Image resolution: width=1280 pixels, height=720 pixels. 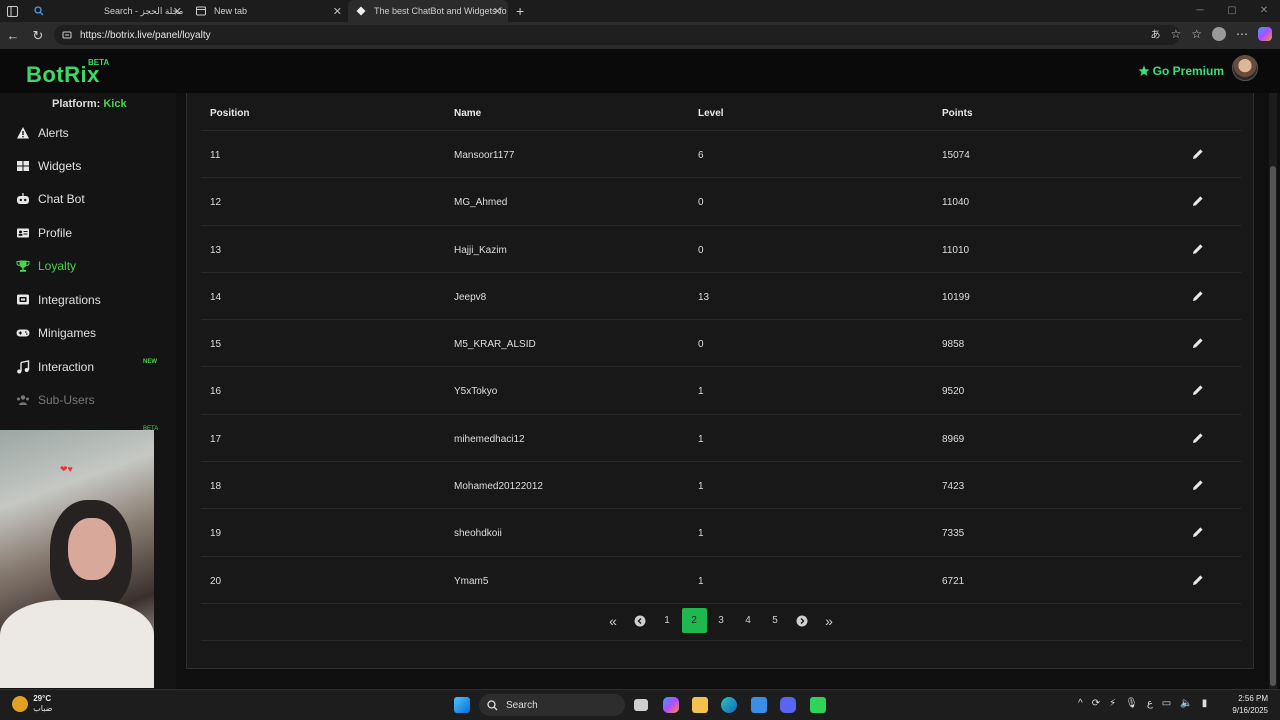 I want to click on table-row: 11 Mansoor1177 6 15074, so click(x=721, y=155).